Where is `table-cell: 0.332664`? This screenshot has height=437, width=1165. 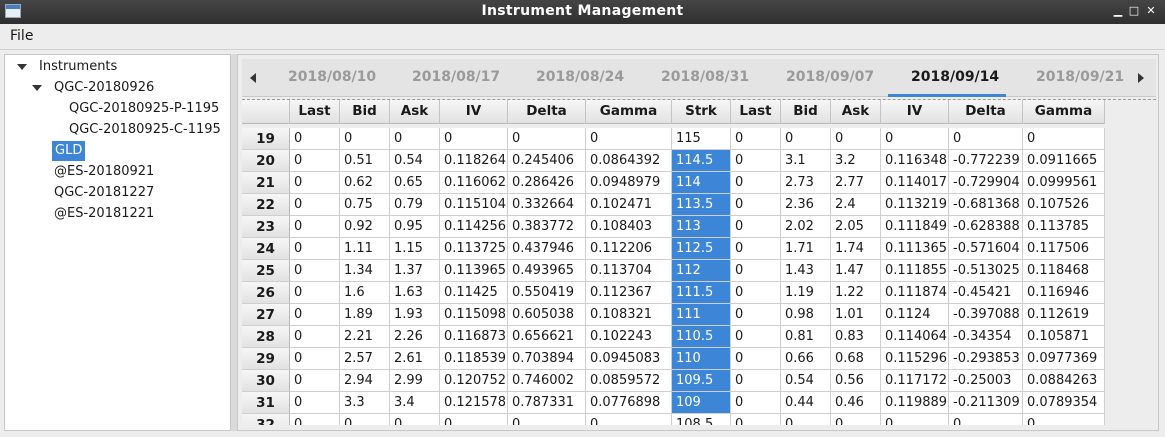
table-cell: 0.332664 is located at coordinates (547, 205).